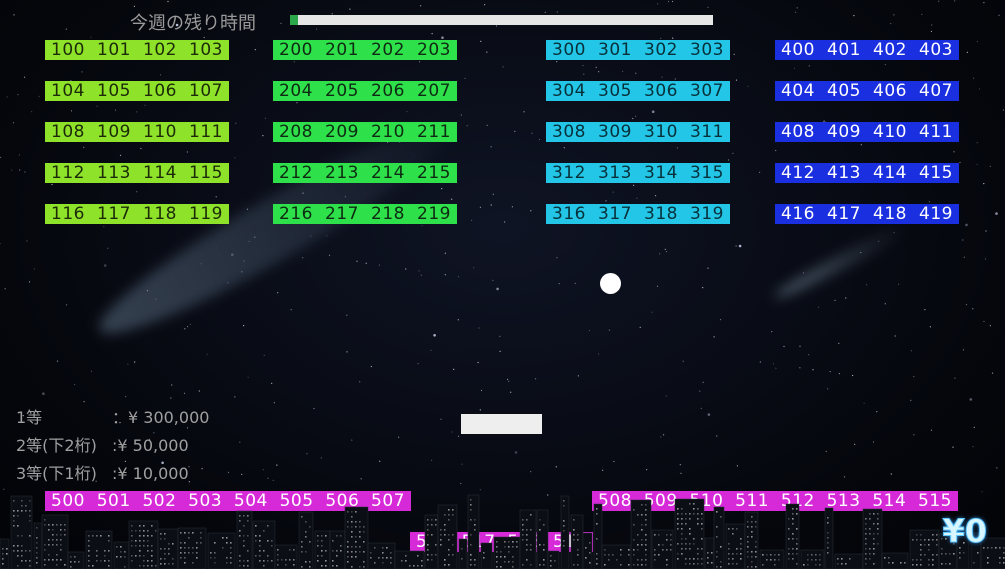  I want to click on brick-number: 107, so click(206, 91).